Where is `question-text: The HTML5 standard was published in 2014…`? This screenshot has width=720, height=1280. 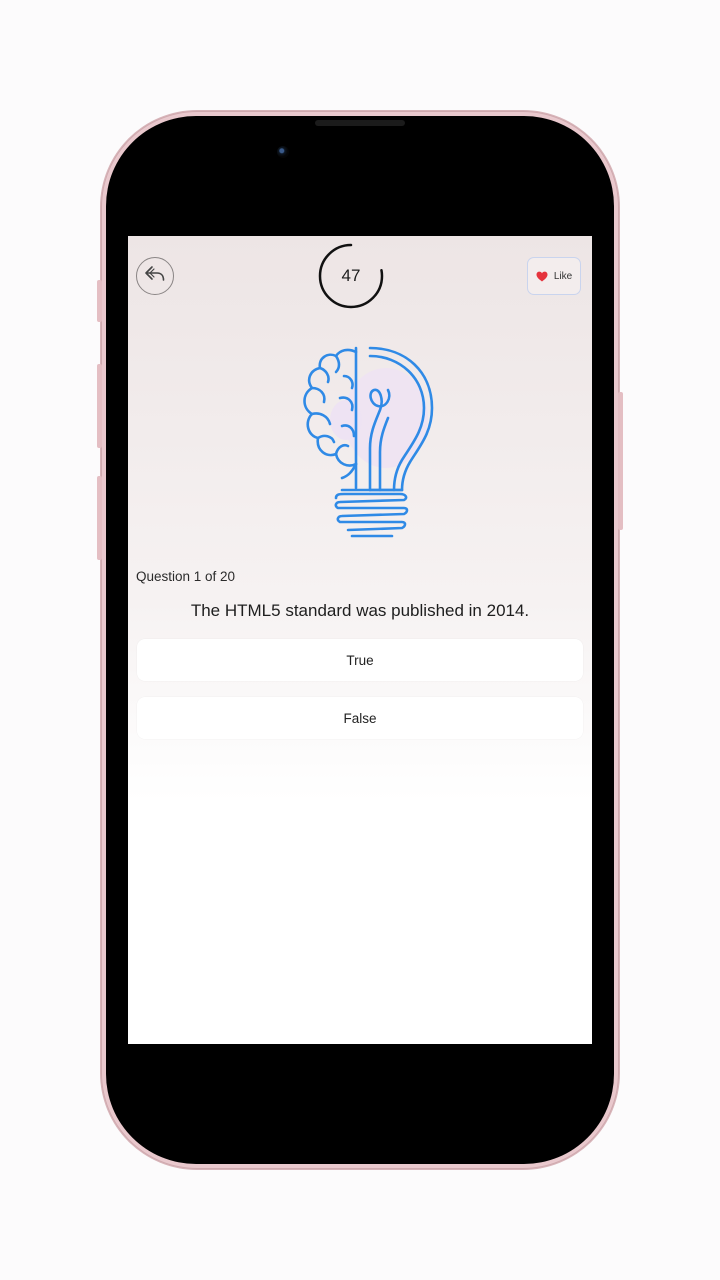 question-text: The HTML5 standard was published in 2014… is located at coordinates (360, 610).